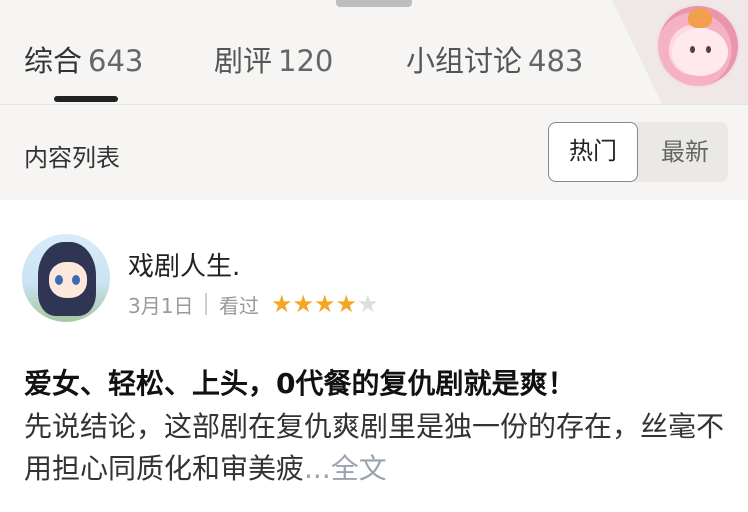  I want to click on tab-group-discussion: 小组讨论 483, so click(494, 59).